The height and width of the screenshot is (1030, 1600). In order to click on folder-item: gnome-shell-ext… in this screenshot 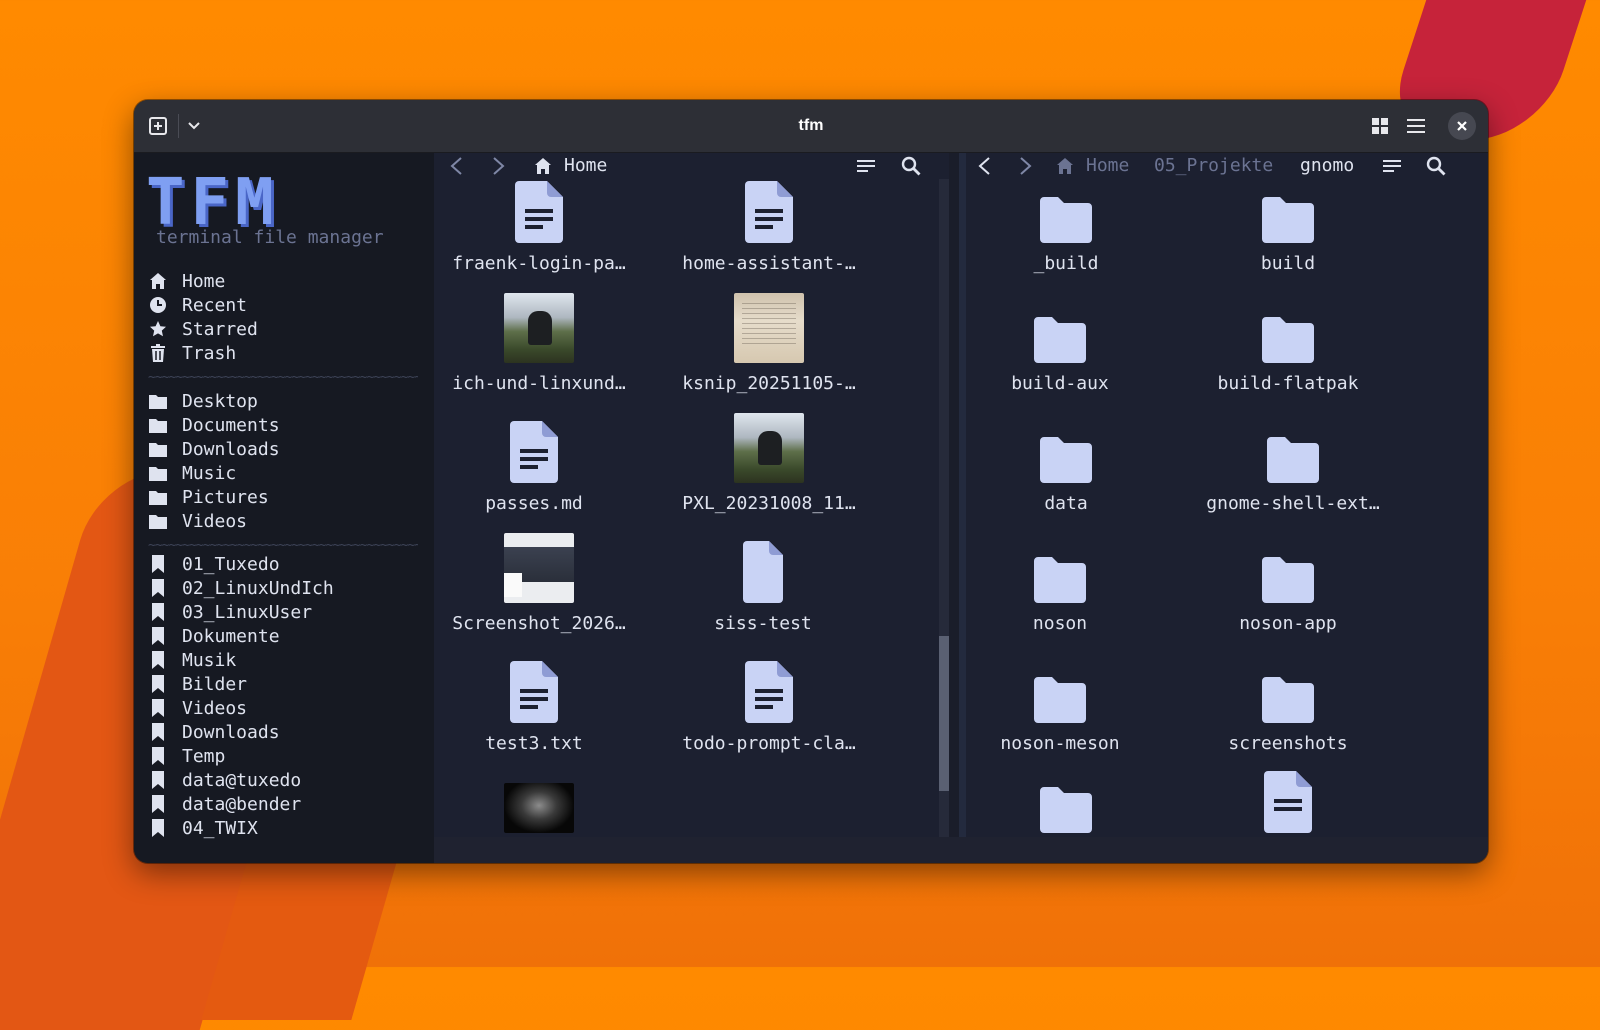, I will do `click(1293, 466)`.